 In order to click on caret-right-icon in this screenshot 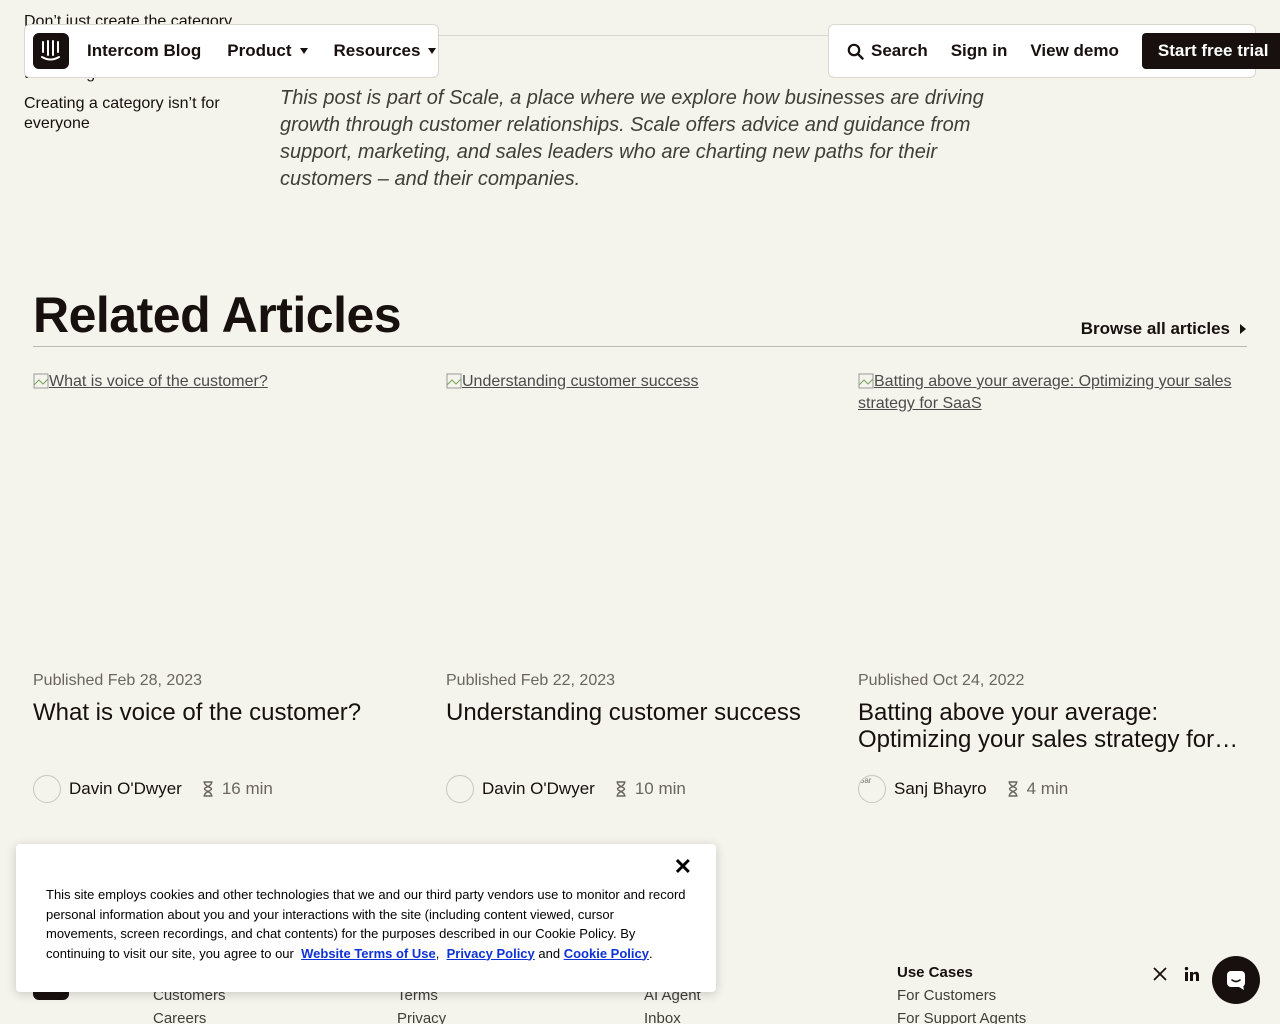, I will do `click(1243, 329)`.